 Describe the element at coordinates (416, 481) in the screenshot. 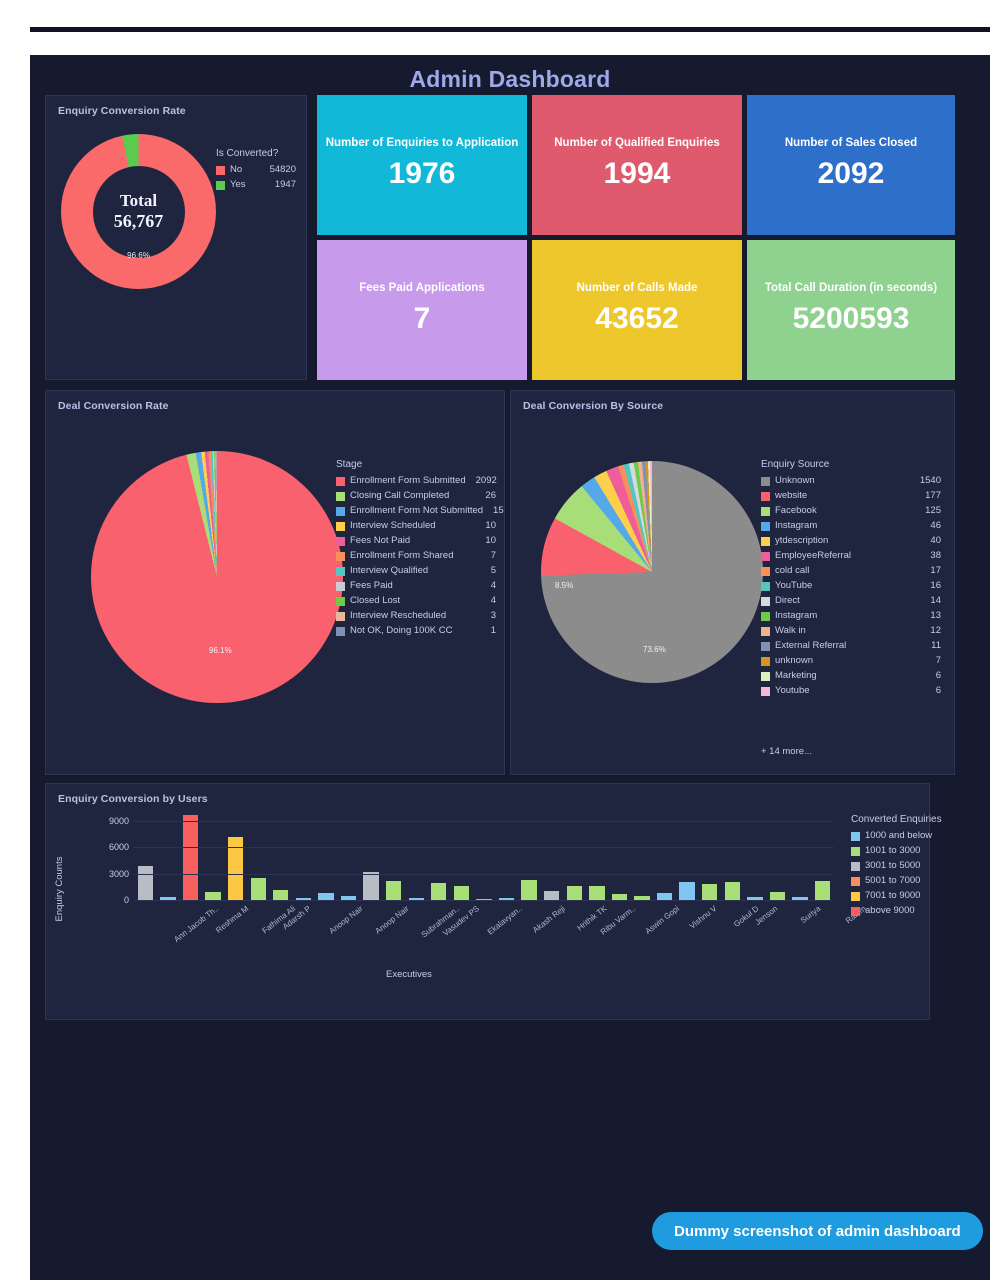

I see `legend-stage-item: Enrollment Form Submitted 2092` at that location.